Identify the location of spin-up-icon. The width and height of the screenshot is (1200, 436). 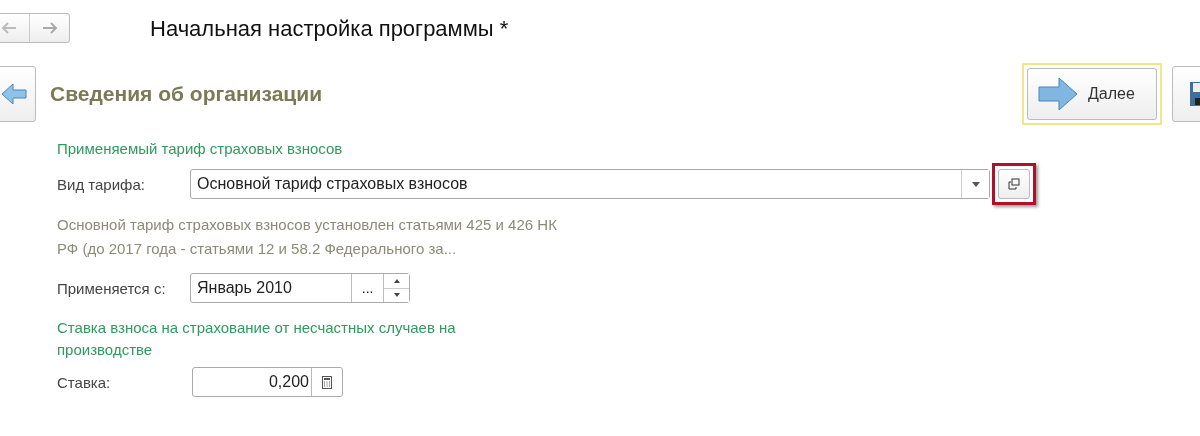
(396, 280).